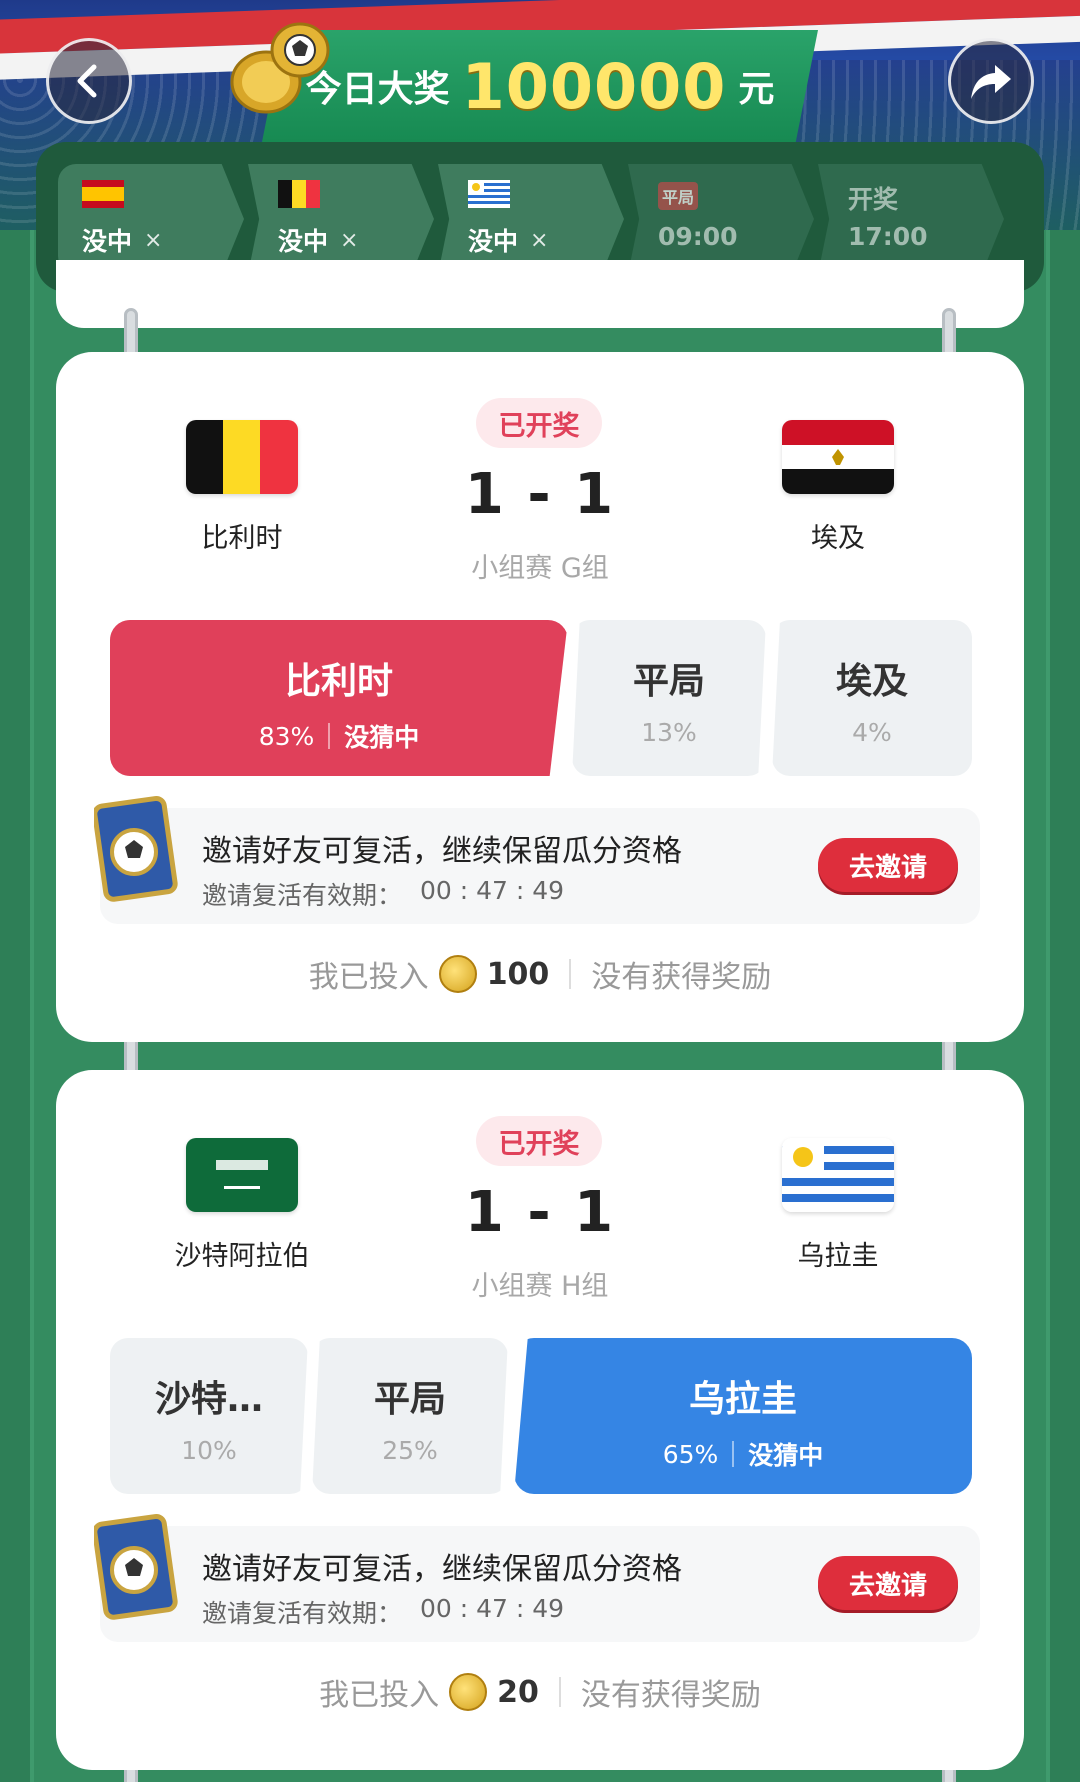  What do you see at coordinates (540, 294) in the screenshot?
I see `steps-card-bottom` at bounding box center [540, 294].